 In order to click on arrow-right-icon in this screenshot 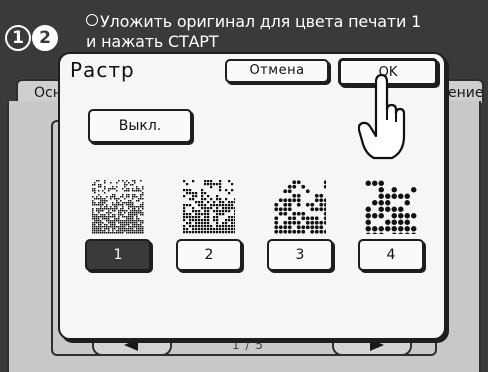, I will do `click(377, 345)`.